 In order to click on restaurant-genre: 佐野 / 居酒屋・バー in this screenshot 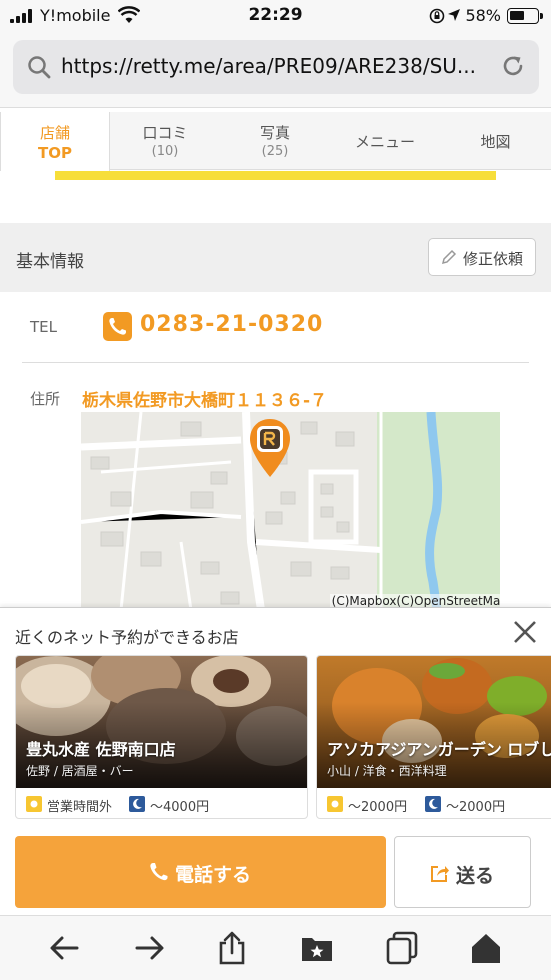, I will do `click(80, 771)`.